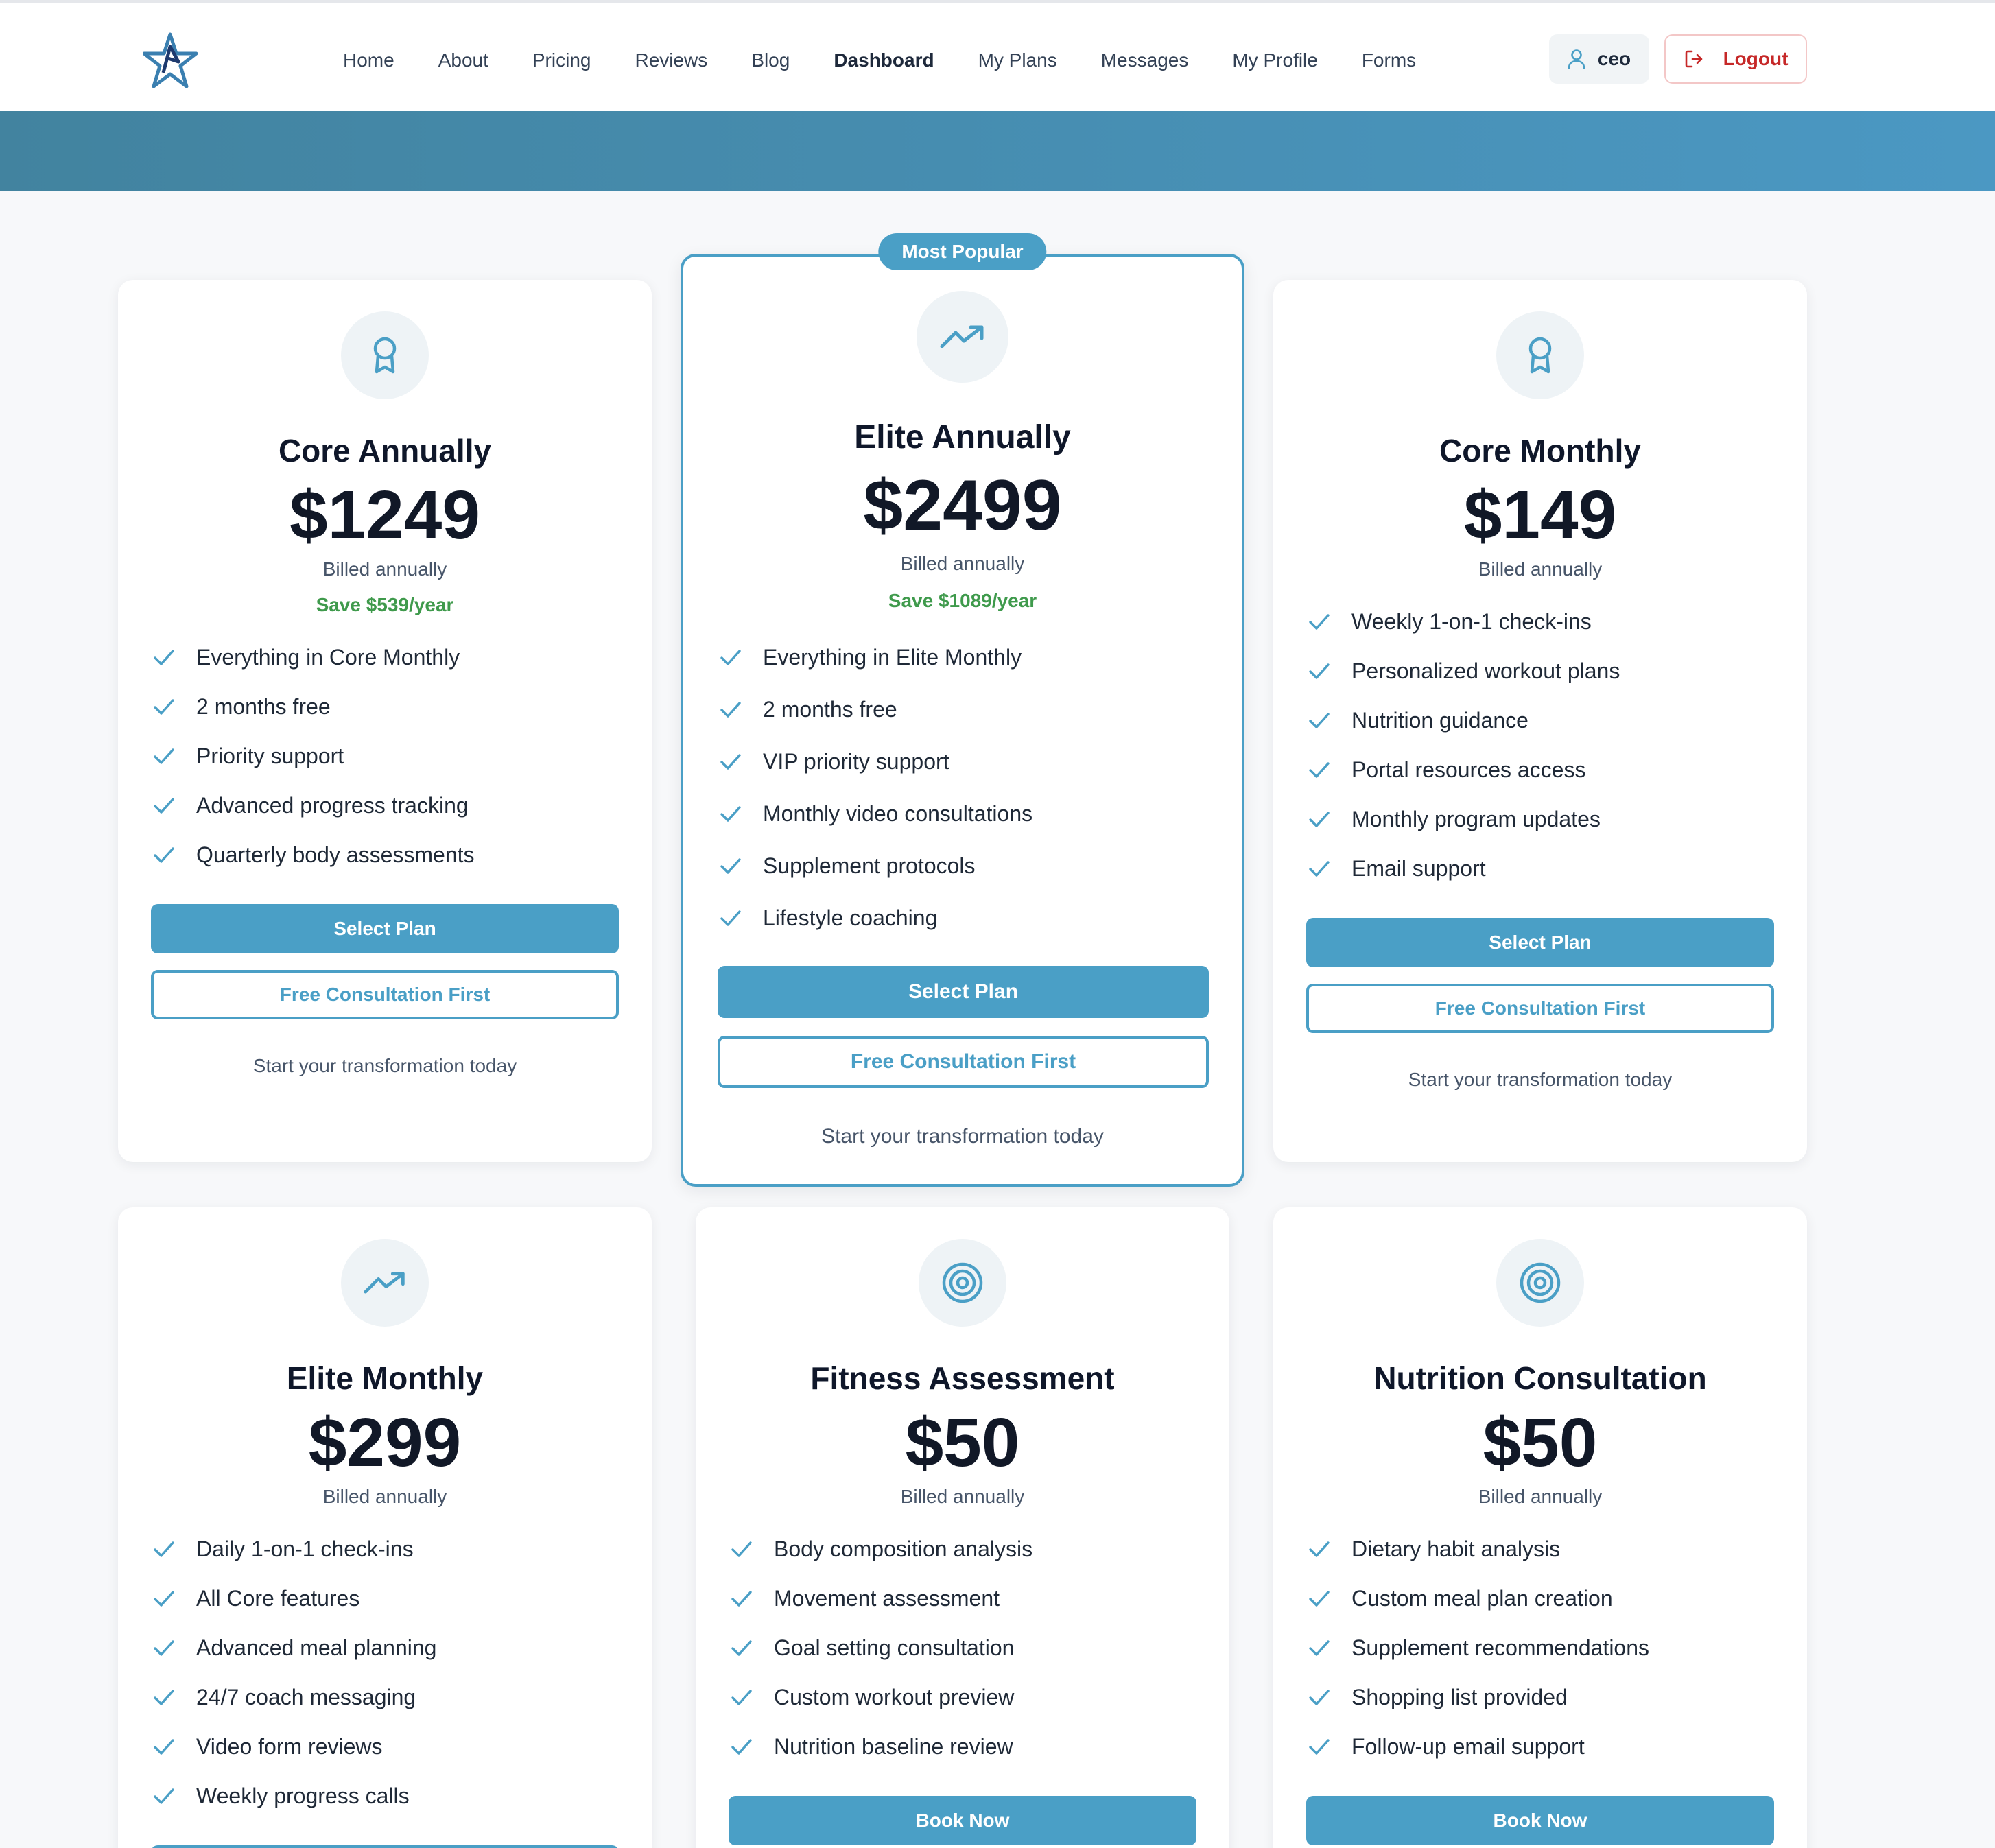 This screenshot has height=1848, width=1995. What do you see at coordinates (1478, 1598) in the screenshot?
I see `feature-item: Custom meal plan creation` at bounding box center [1478, 1598].